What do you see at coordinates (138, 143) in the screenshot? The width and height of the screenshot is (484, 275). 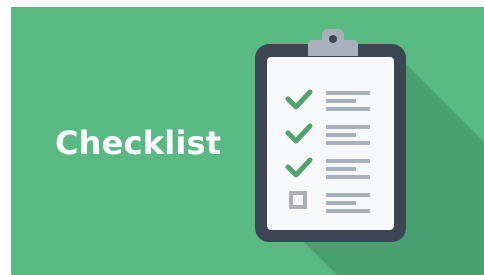 I see `banner-title: Checklist` at bounding box center [138, 143].